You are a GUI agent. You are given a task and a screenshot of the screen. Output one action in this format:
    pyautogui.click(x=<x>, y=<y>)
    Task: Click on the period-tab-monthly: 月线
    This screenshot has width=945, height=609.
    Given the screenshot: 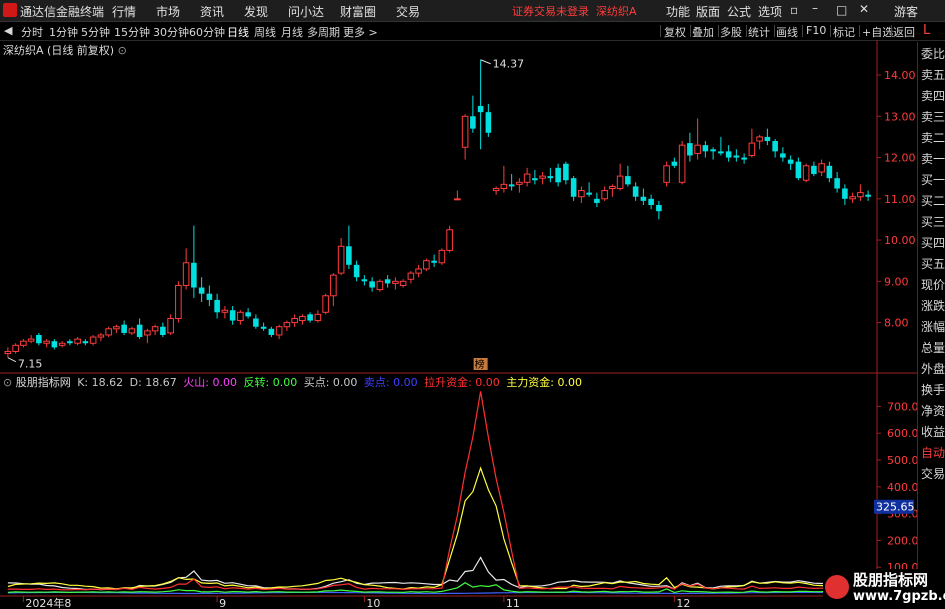 What is the action you would take?
    pyautogui.click(x=292, y=32)
    